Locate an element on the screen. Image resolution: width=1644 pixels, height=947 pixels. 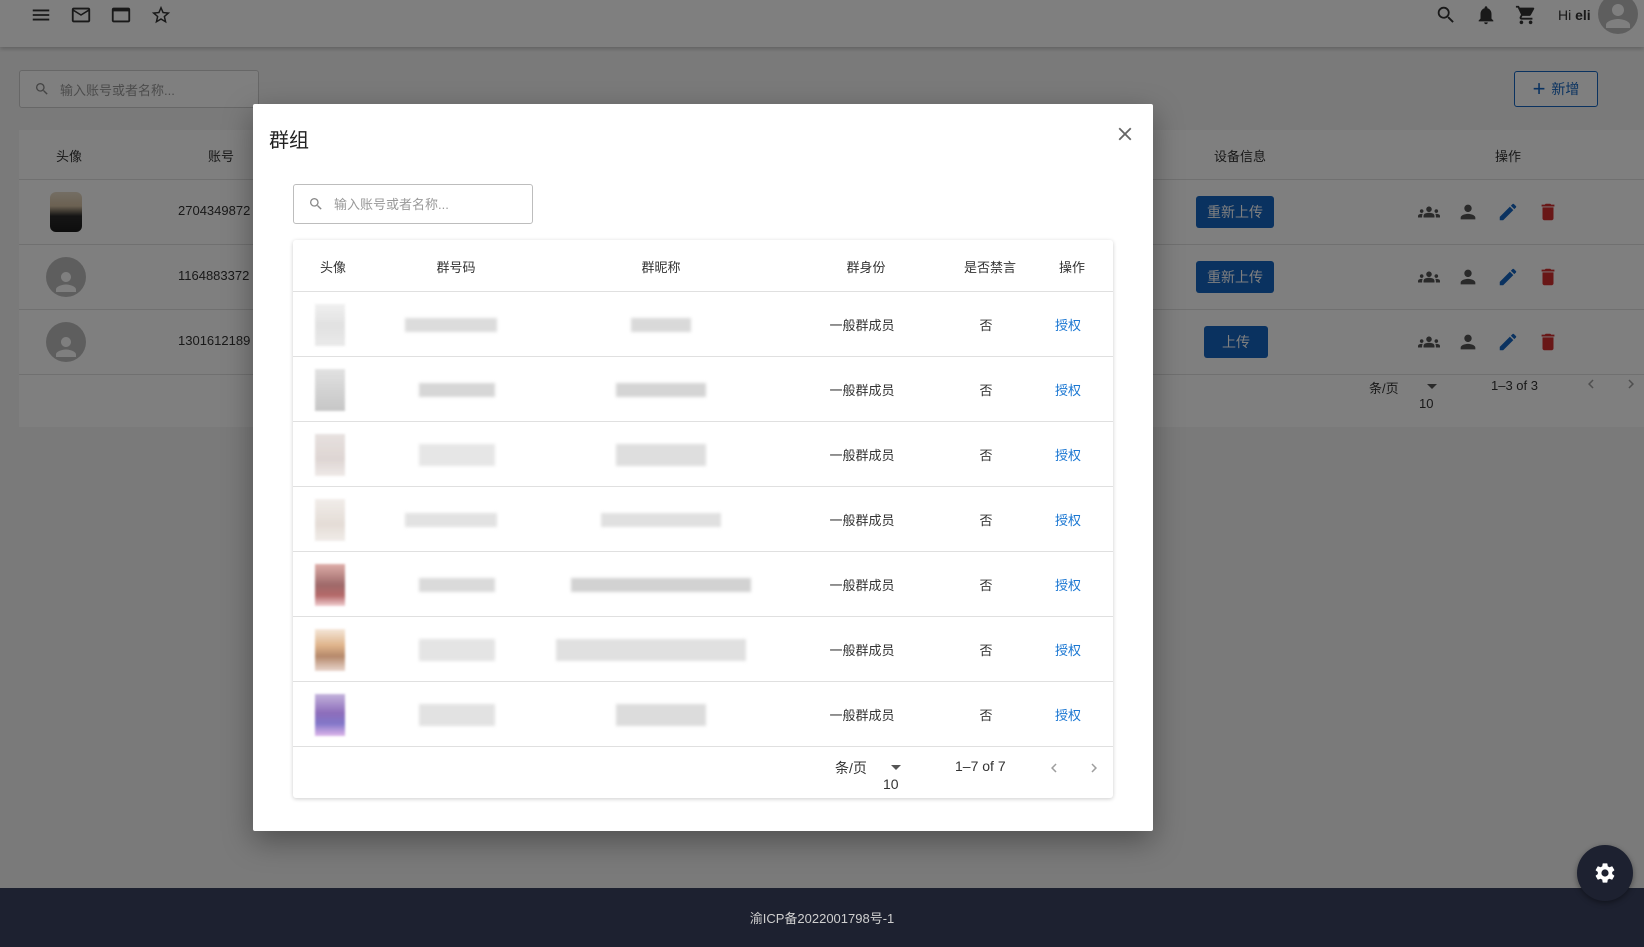
per-page-select: 10 is located at coordinates (892, 775).